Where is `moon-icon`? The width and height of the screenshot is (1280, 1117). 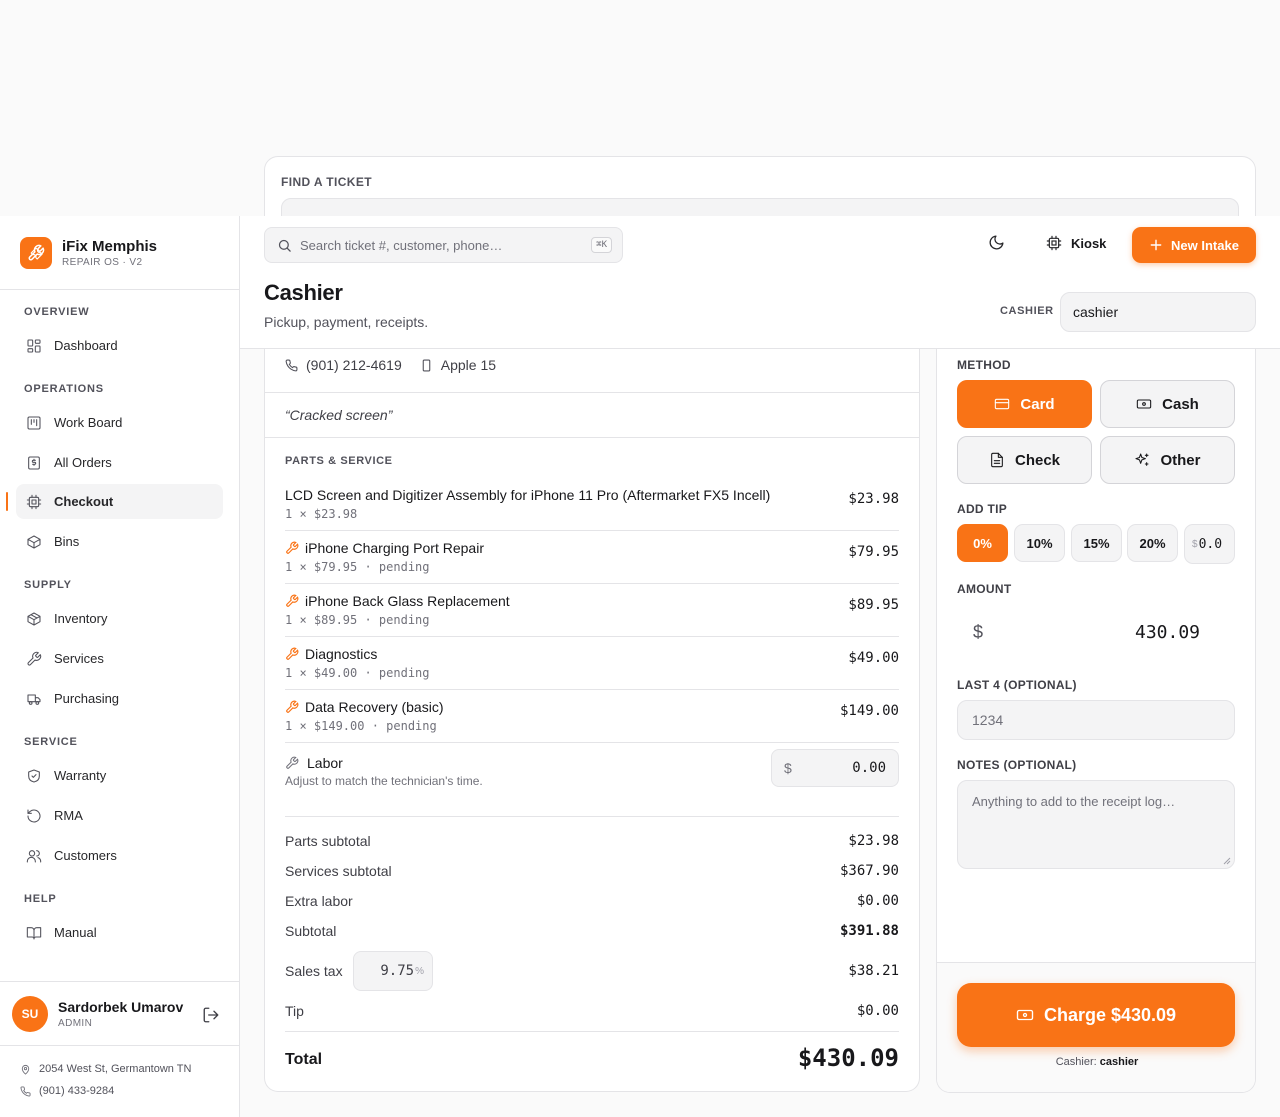
moon-icon is located at coordinates (996, 242).